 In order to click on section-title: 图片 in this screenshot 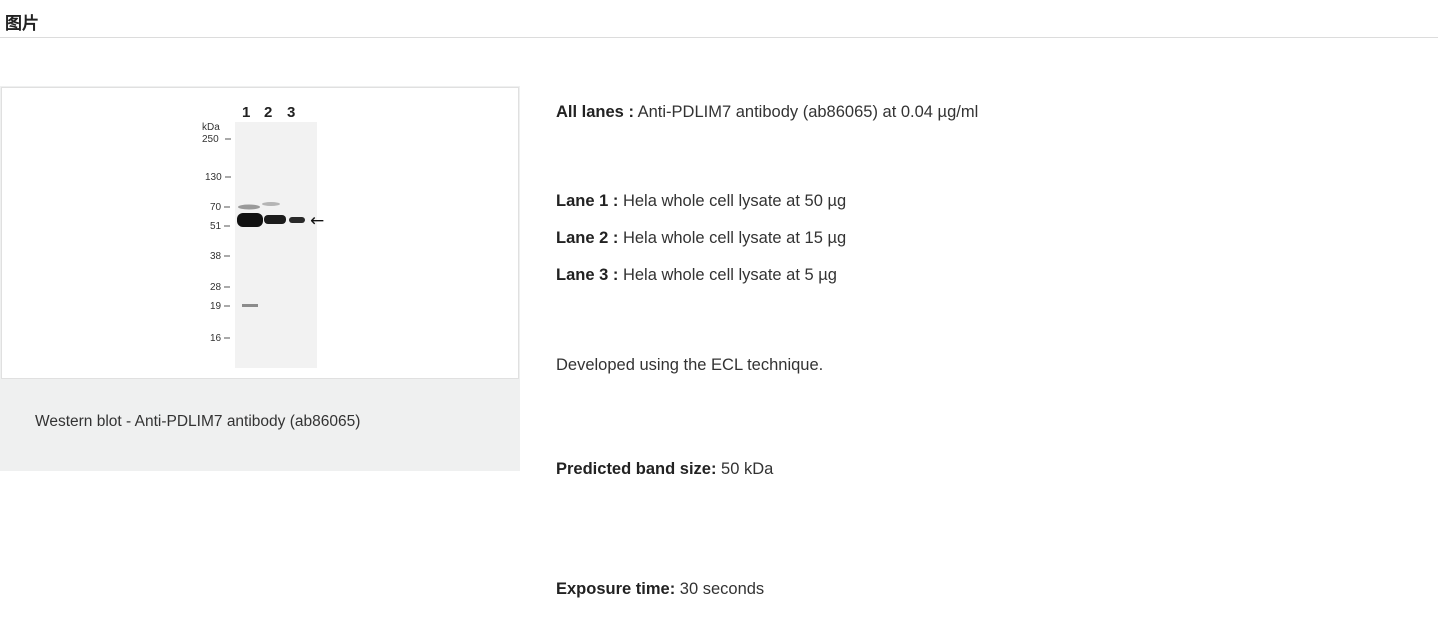, I will do `click(22, 24)`.